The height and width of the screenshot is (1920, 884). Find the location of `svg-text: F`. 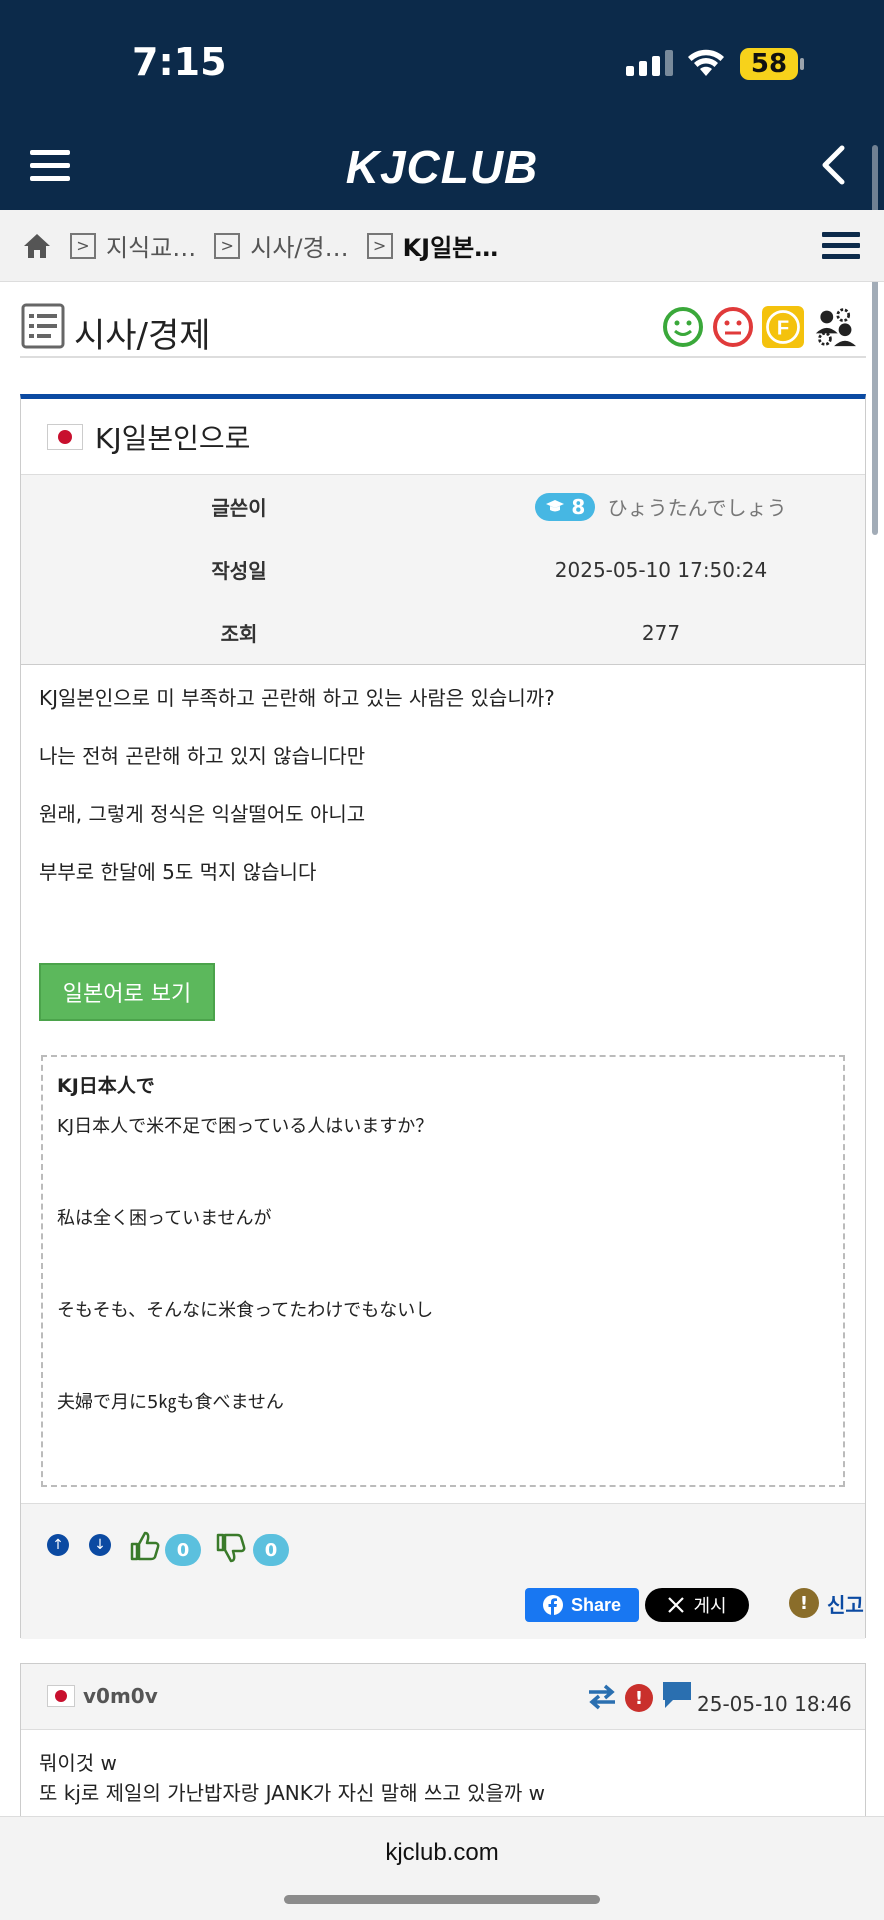

svg-text: F is located at coordinates (783, 328).